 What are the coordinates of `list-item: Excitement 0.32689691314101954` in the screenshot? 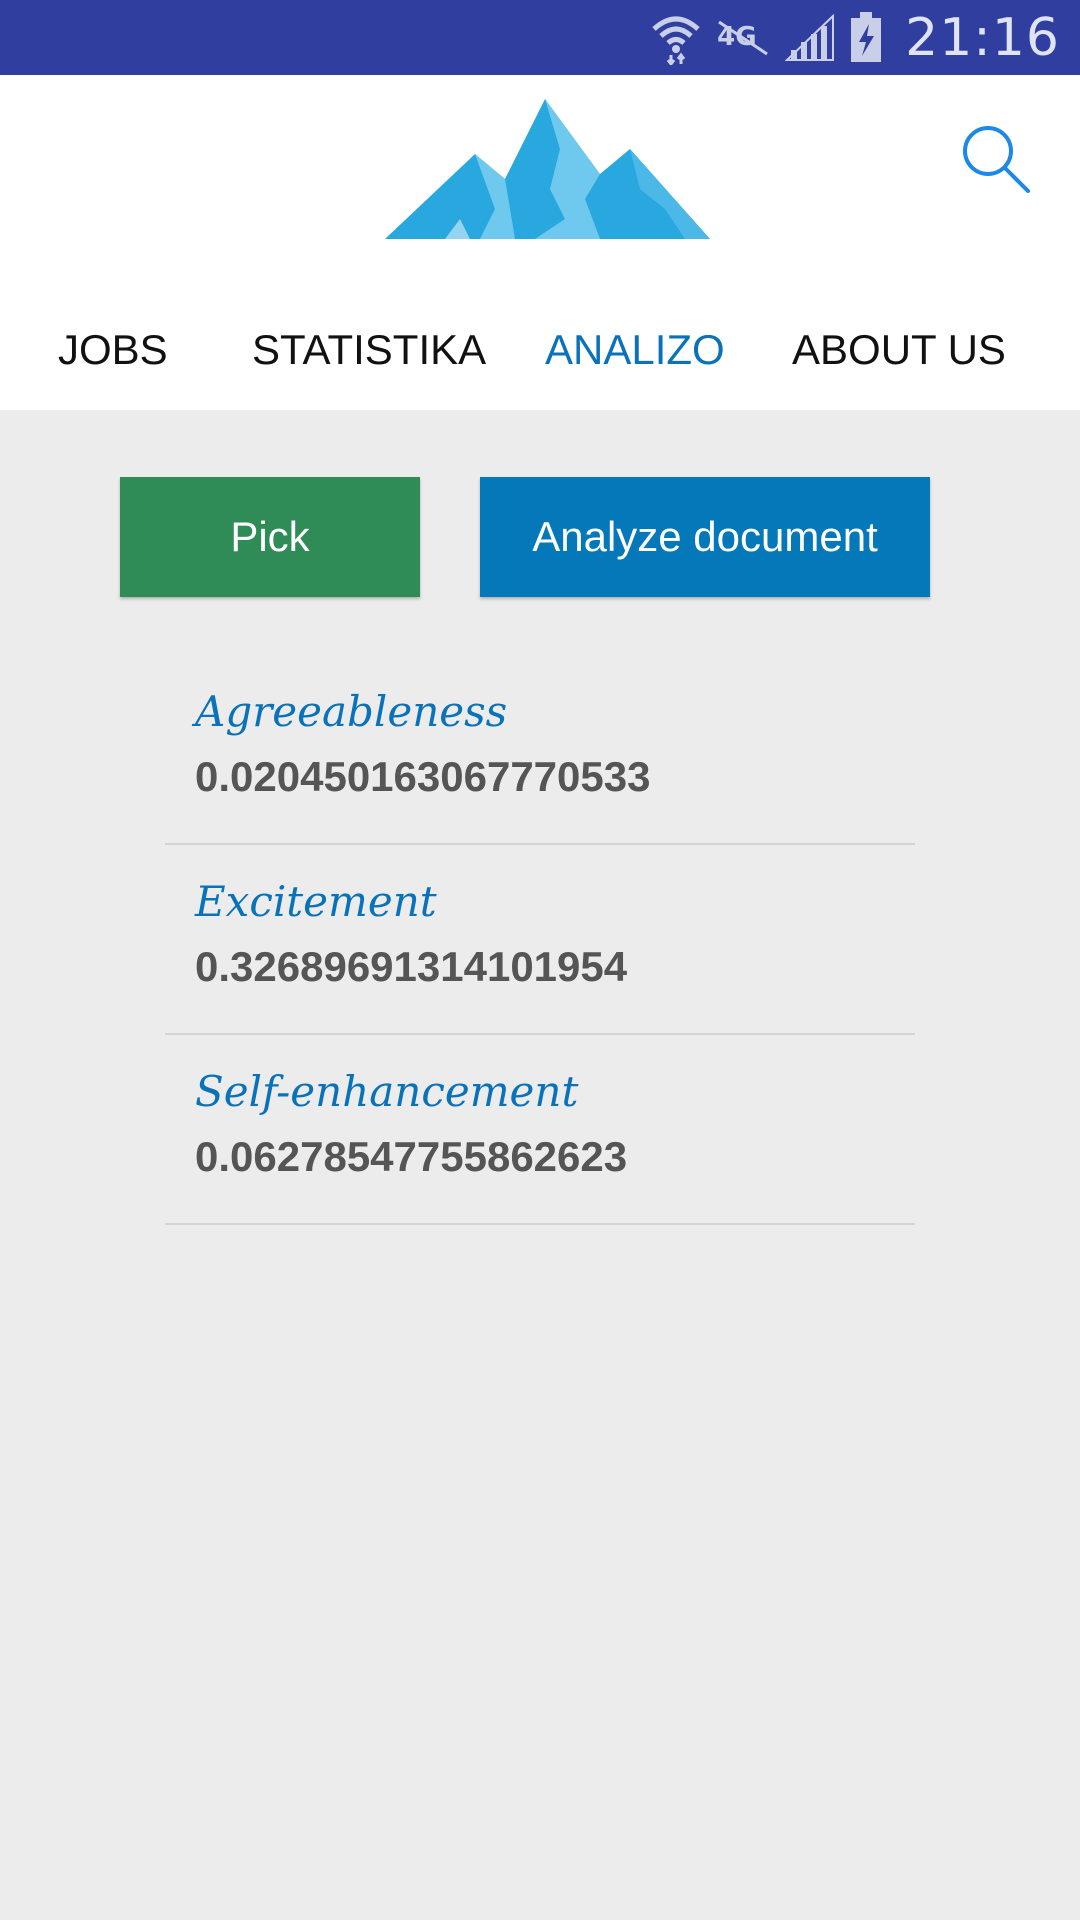 It's located at (540, 940).